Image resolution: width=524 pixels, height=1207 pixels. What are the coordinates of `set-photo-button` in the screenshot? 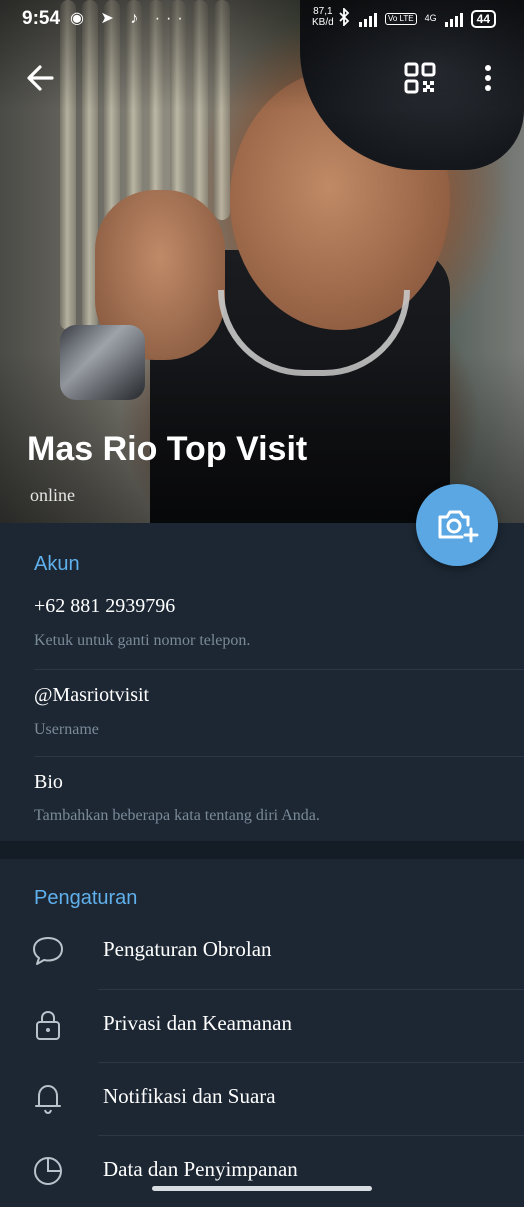 It's located at (457, 525).